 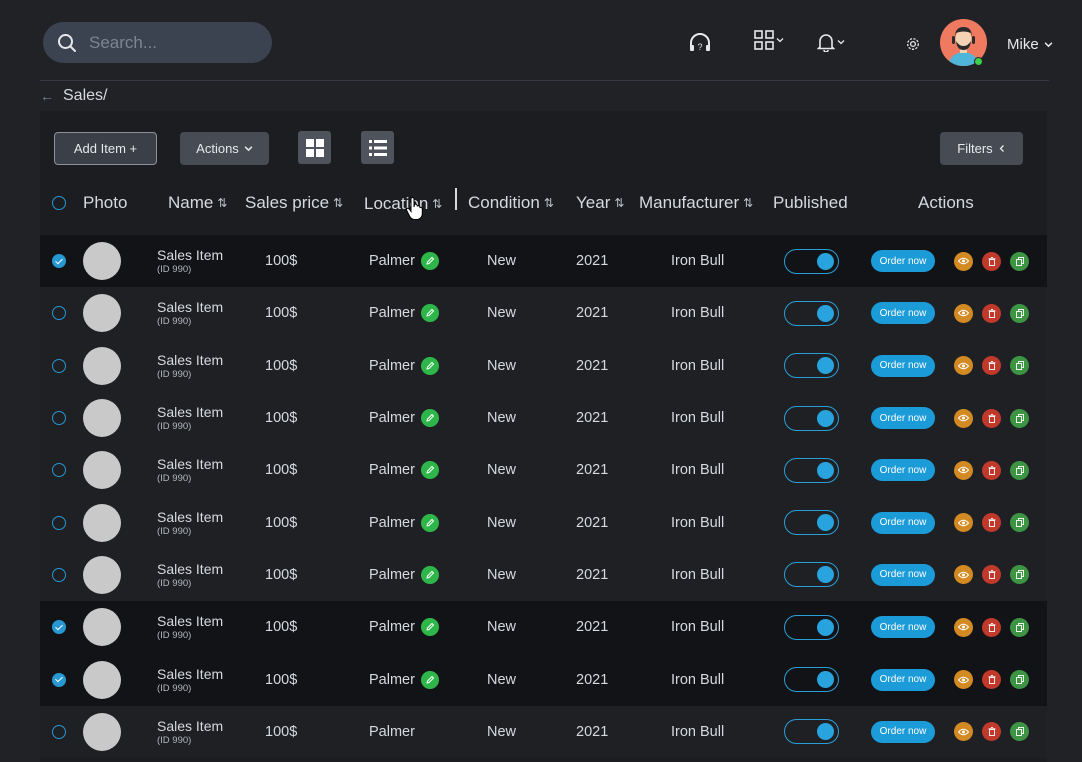 What do you see at coordinates (314, 147) in the screenshot?
I see `grid-view-button` at bounding box center [314, 147].